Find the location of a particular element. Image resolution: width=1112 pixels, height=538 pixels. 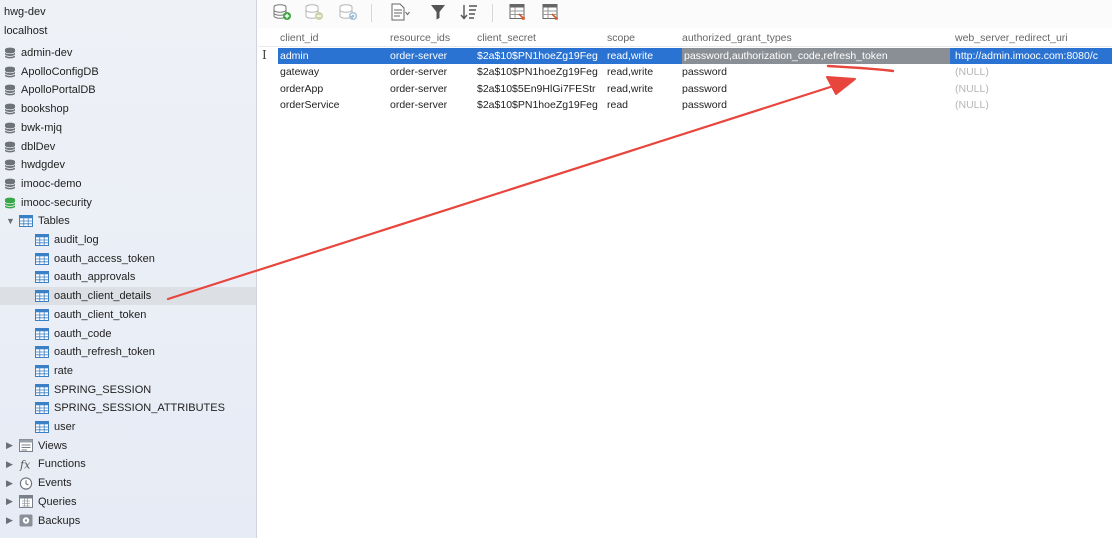

column-header-client-secret: client_secret is located at coordinates (539, 38).